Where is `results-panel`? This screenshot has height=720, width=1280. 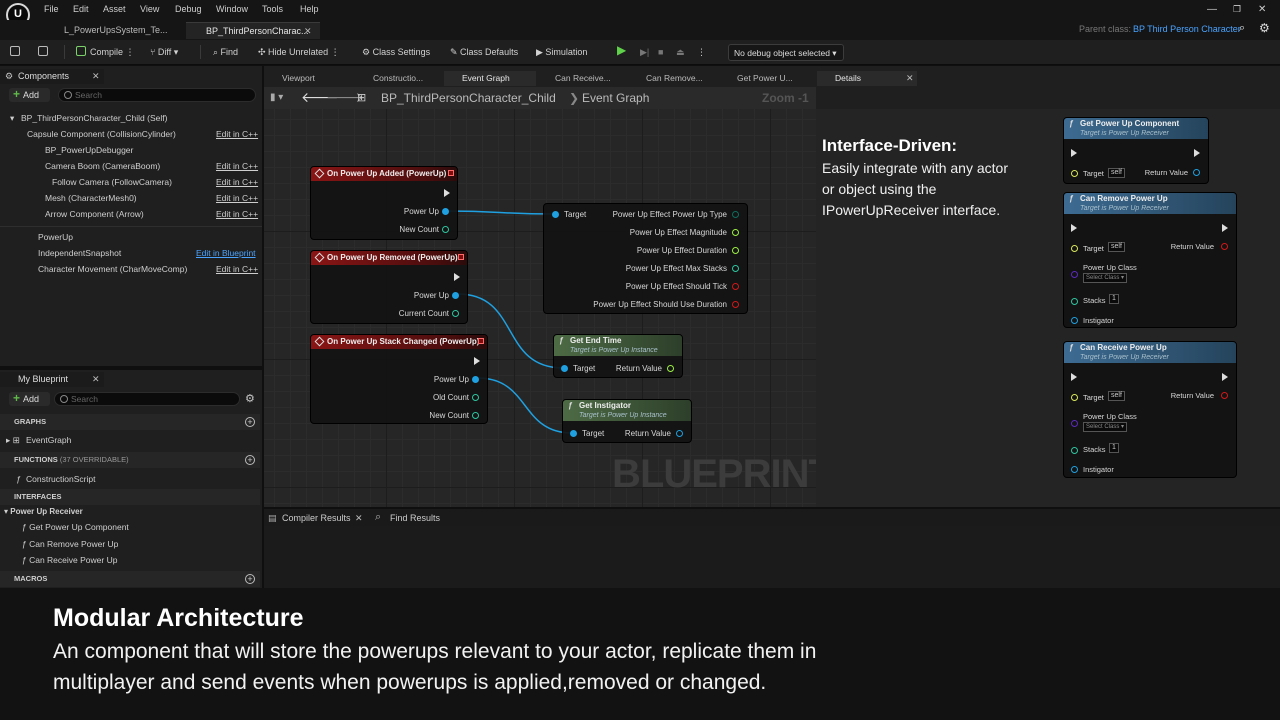
results-panel is located at coordinates (772, 557).